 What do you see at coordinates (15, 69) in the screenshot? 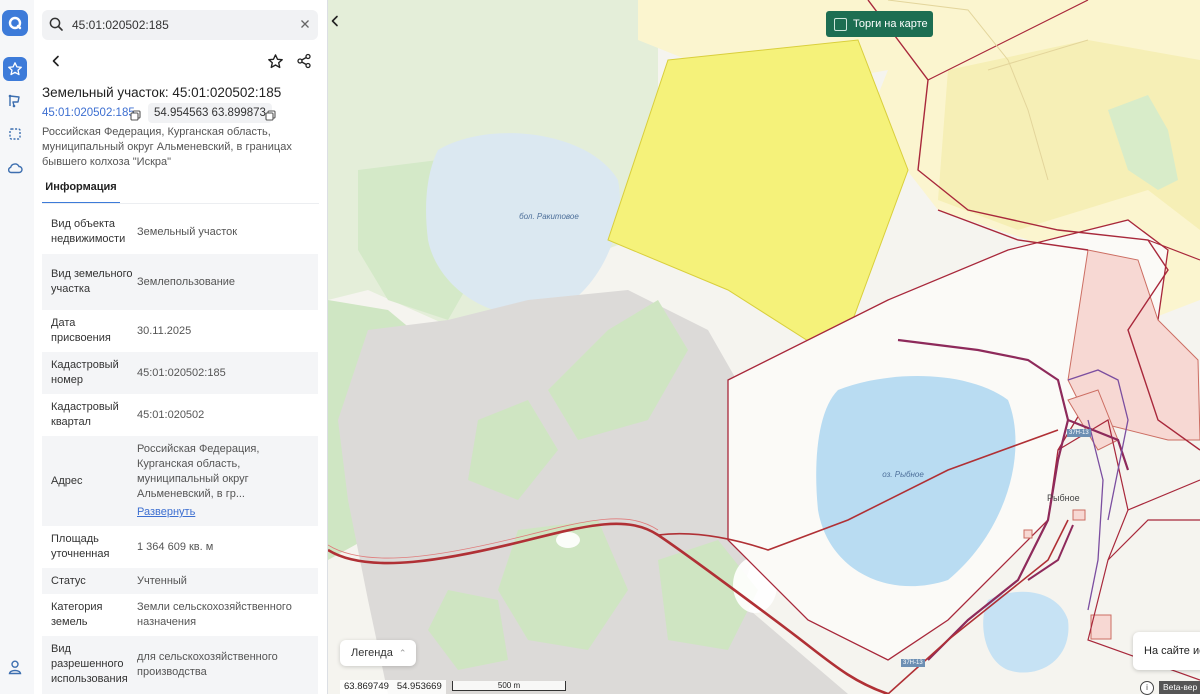
I see `star-icon` at bounding box center [15, 69].